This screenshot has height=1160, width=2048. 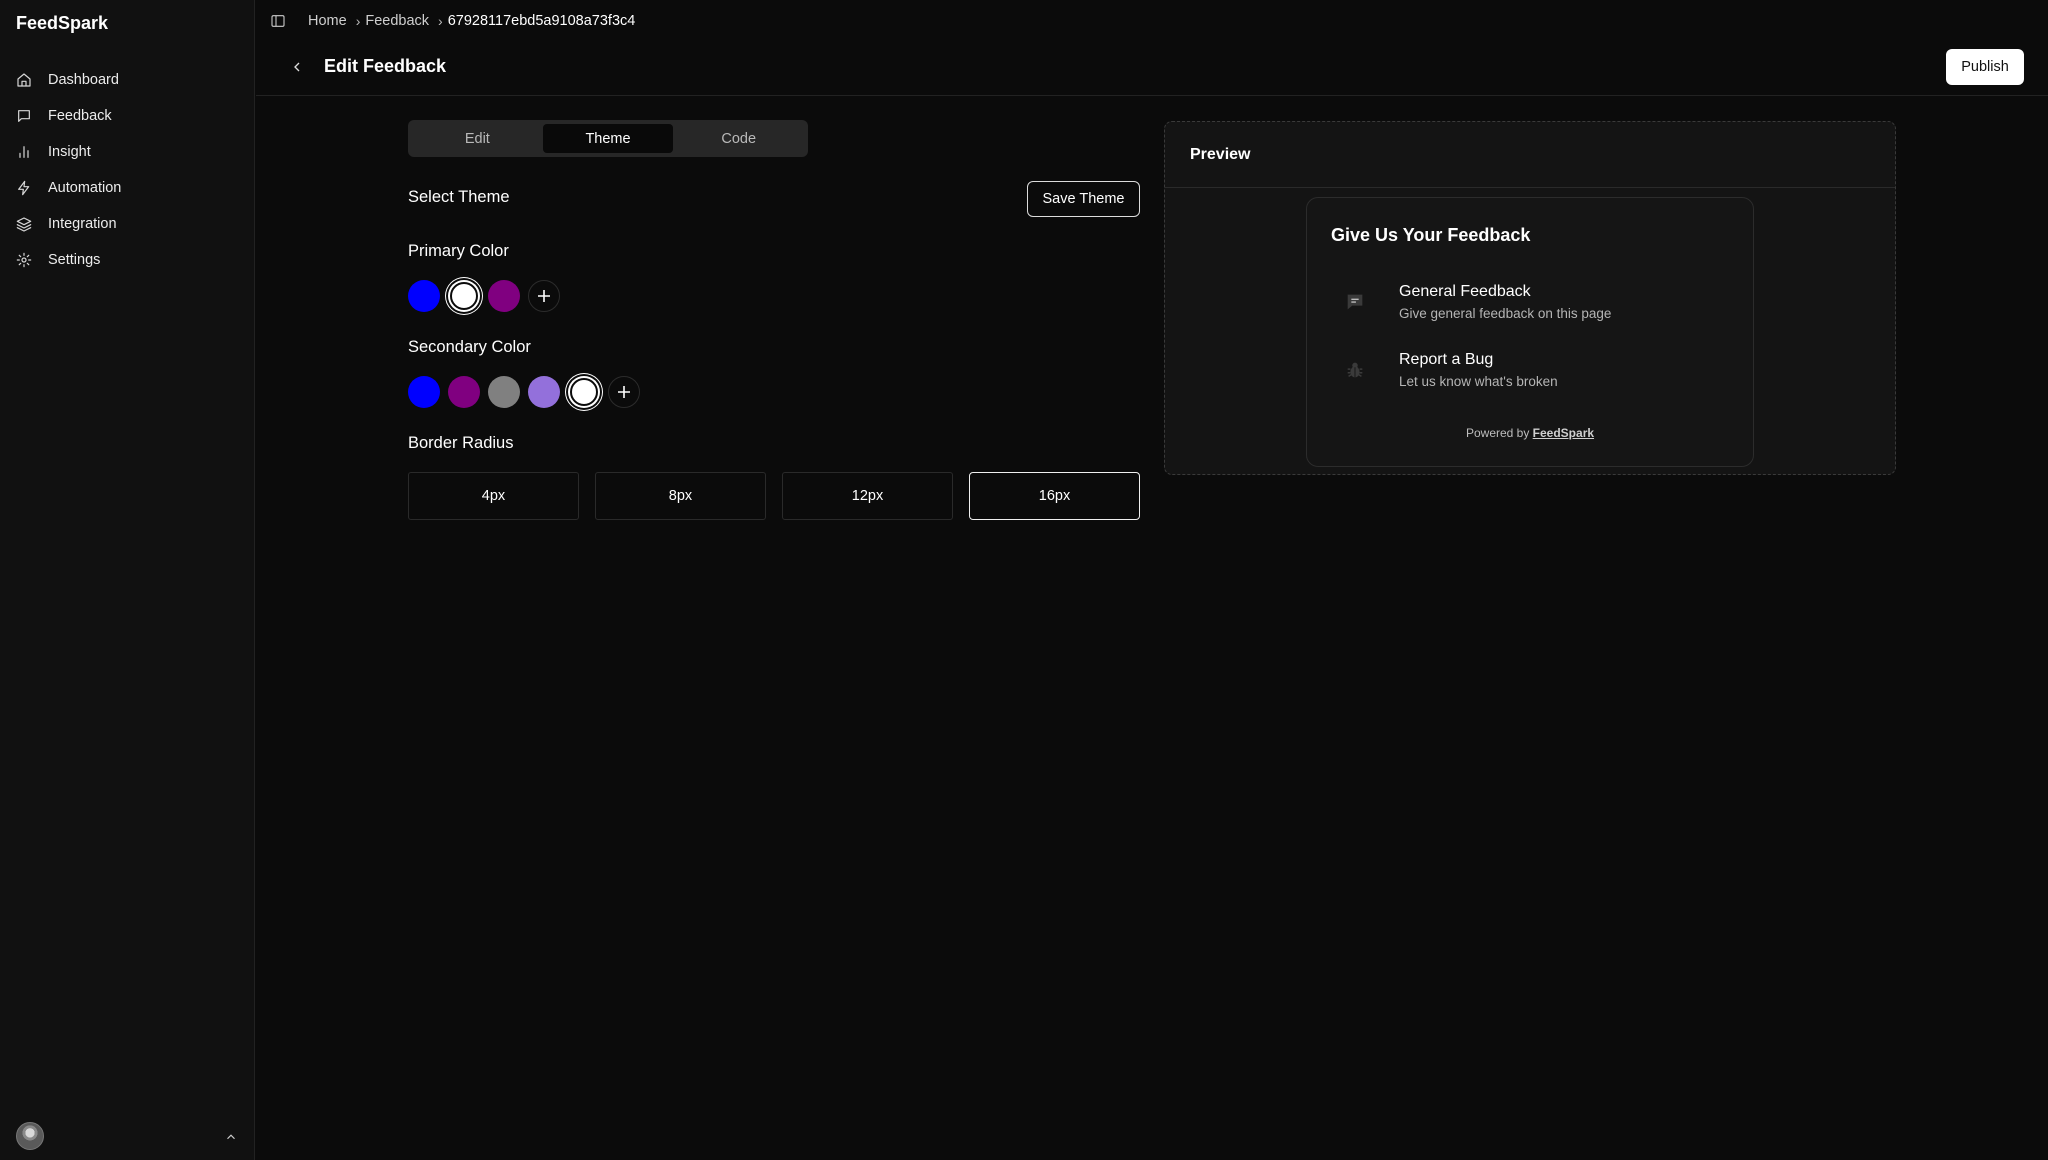 I want to click on option-description: Let us know what's broken, so click(x=1478, y=381).